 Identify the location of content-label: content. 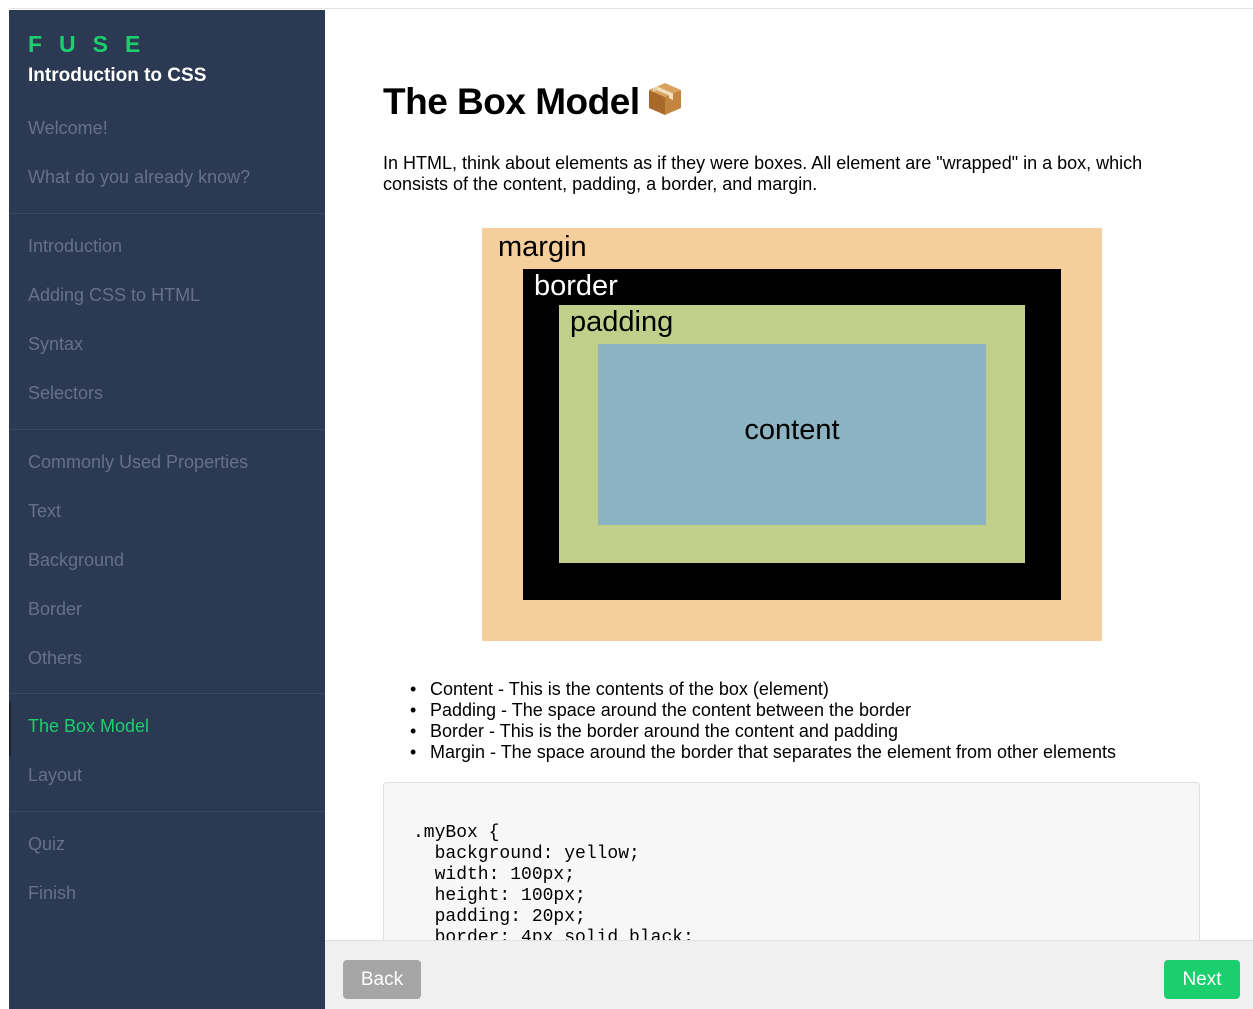
(792, 430).